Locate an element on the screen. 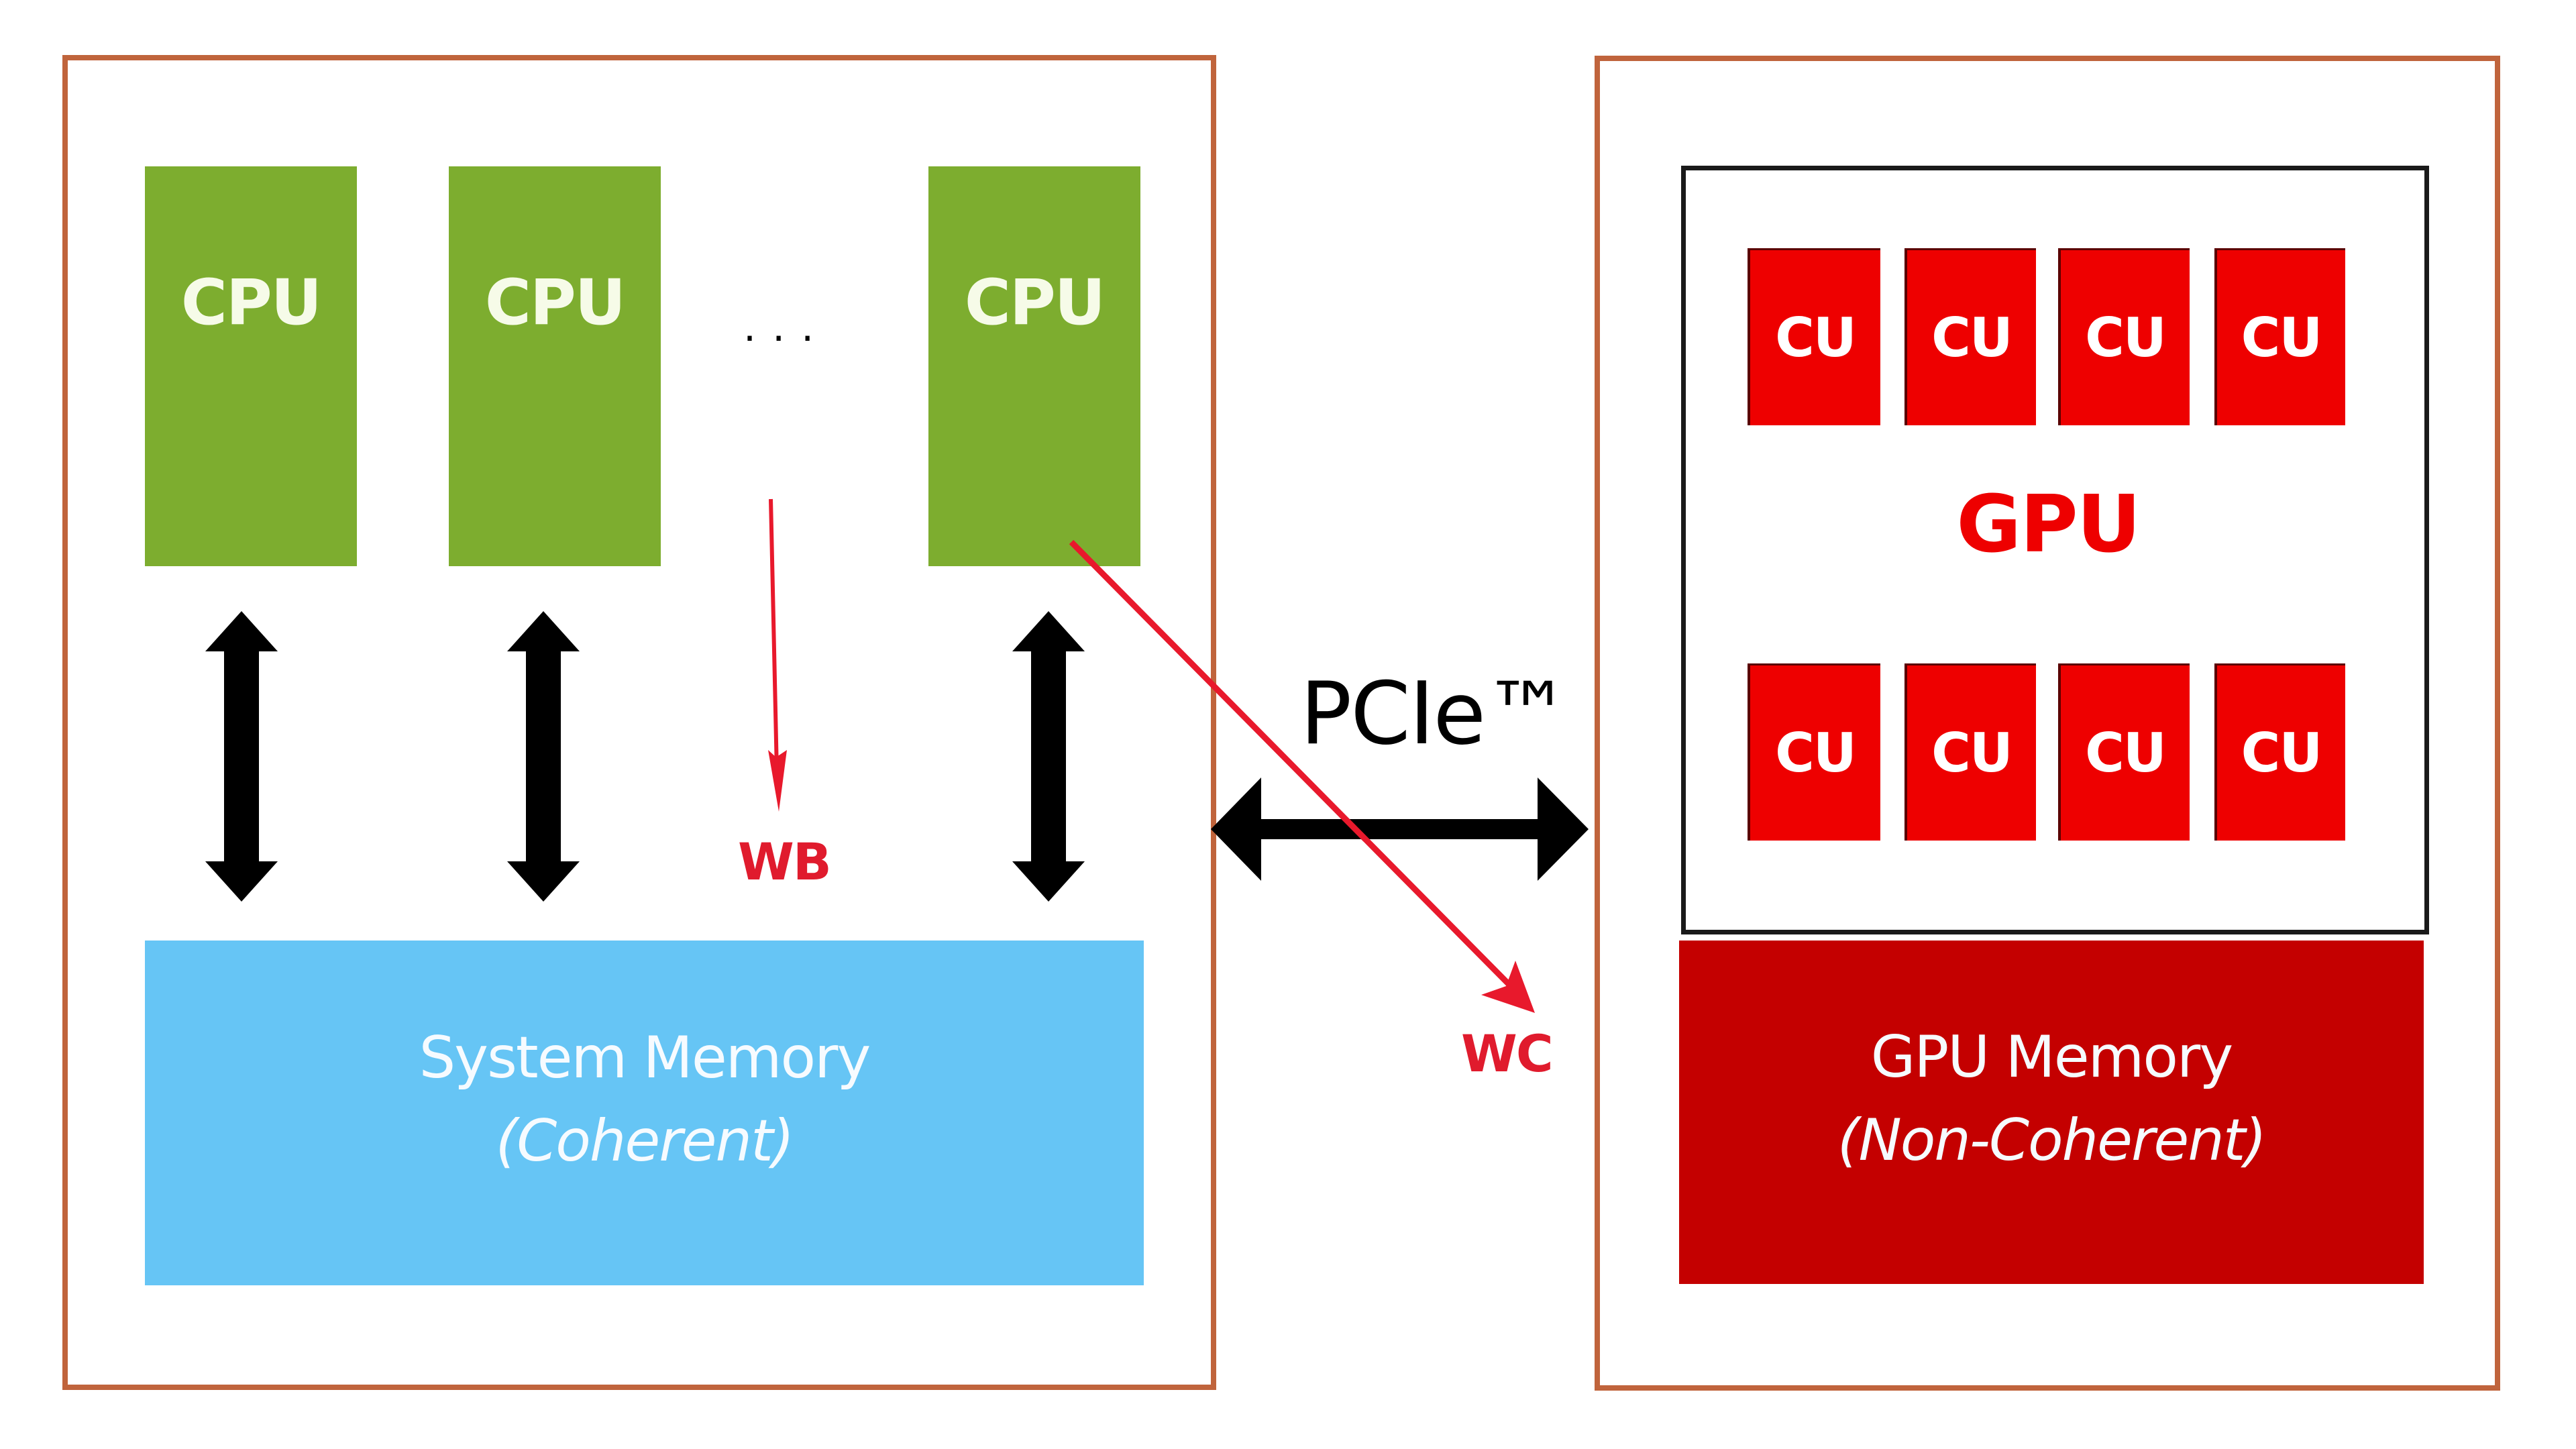 This screenshot has height=1449, width=2576. pcie-arrow is located at coordinates (1400, 829).